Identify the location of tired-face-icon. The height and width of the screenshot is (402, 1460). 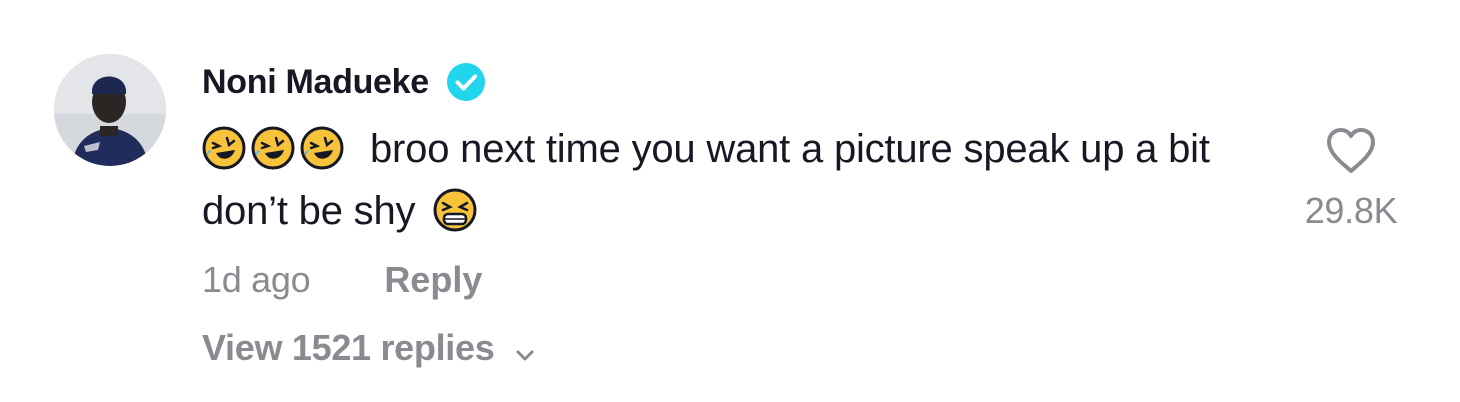
(455, 210).